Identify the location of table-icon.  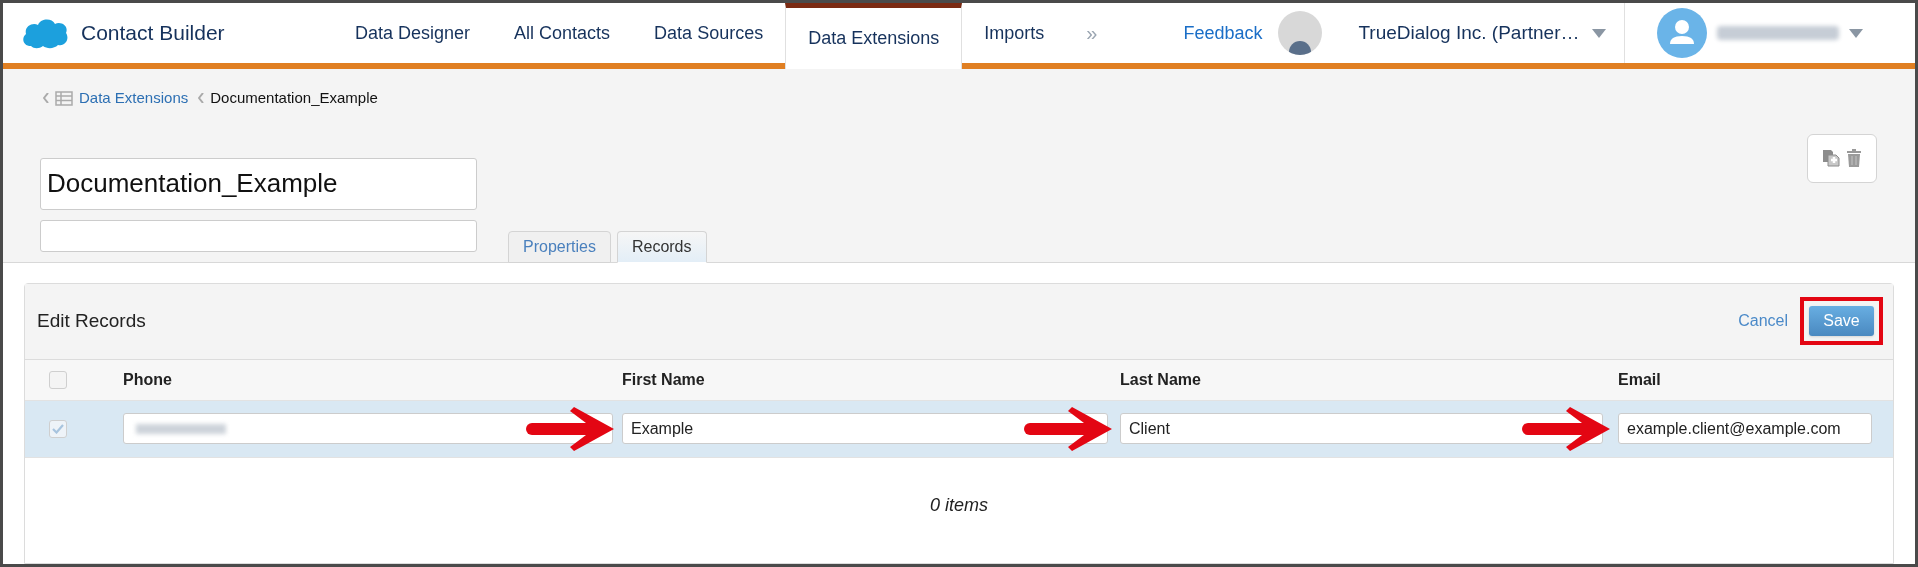
(64, 98).